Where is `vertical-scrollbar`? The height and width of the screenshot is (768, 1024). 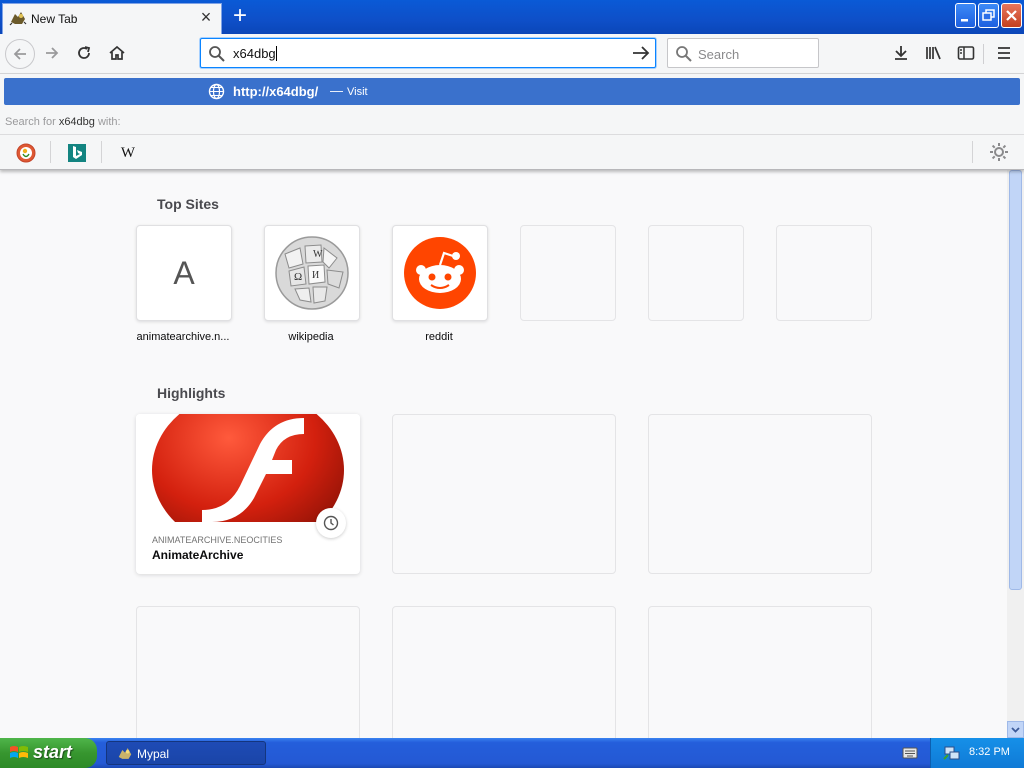 vertical-scrollbar is located at coordinates (1015, 454).